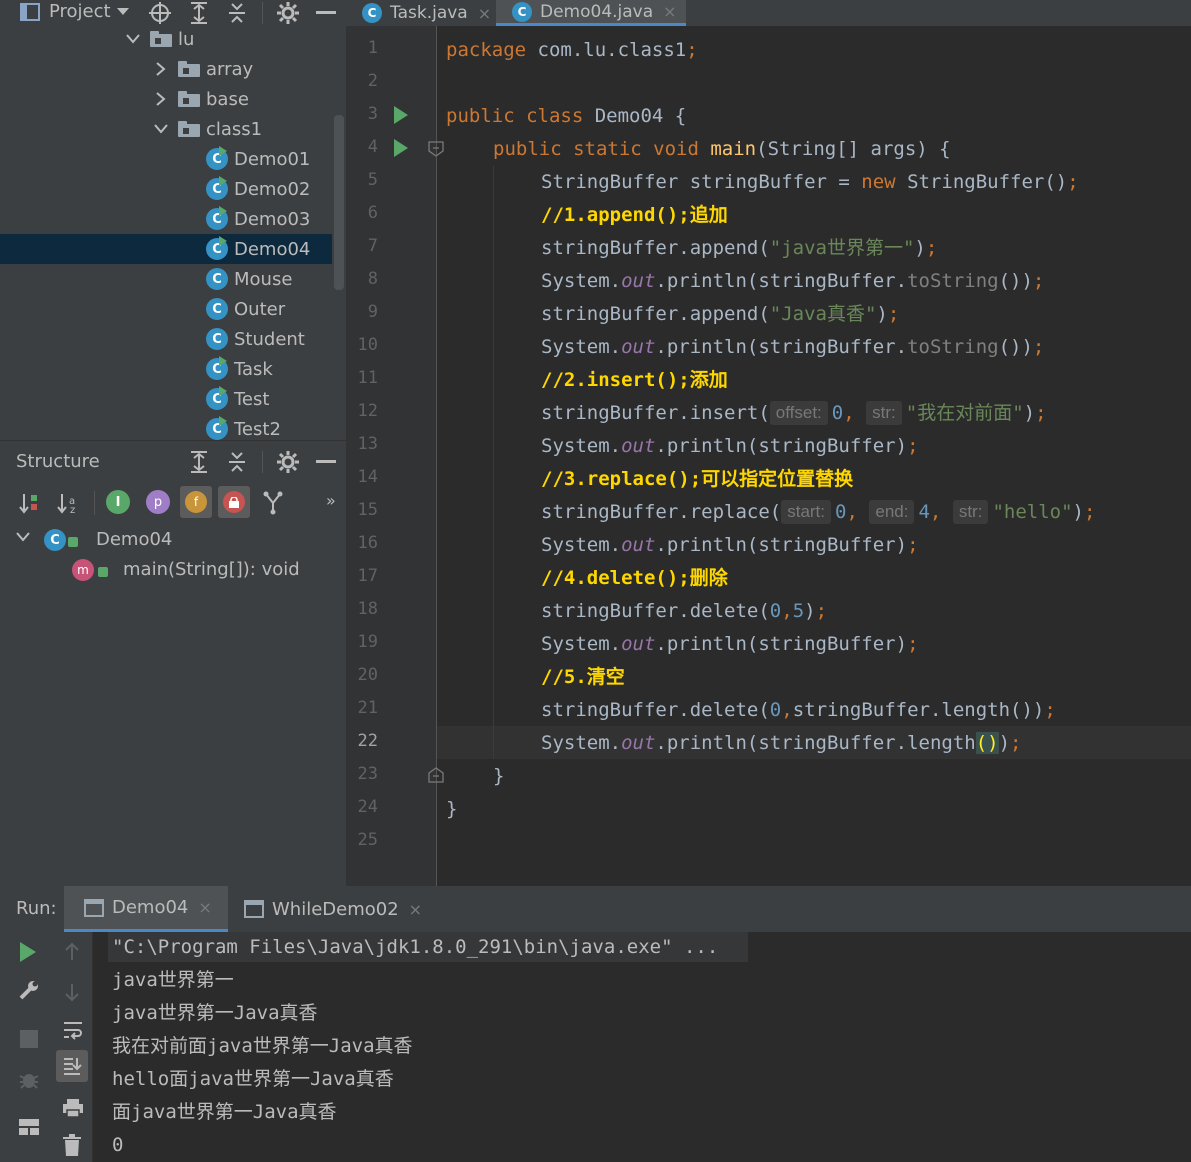  I want to click on project-tree-item: class1, so click(166, 129).